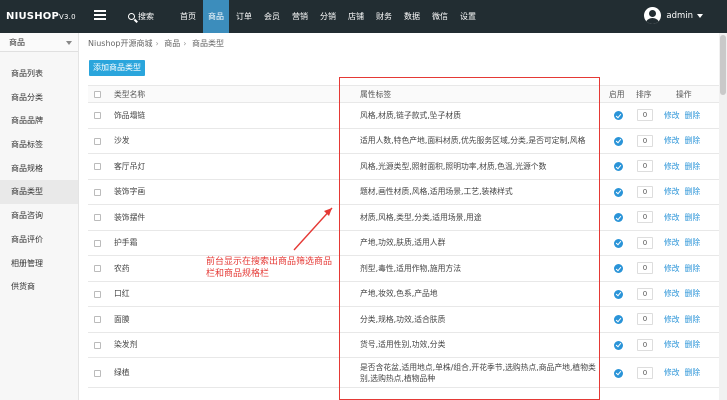  I want to click on nav-item: 店铺, so click(356, 16).